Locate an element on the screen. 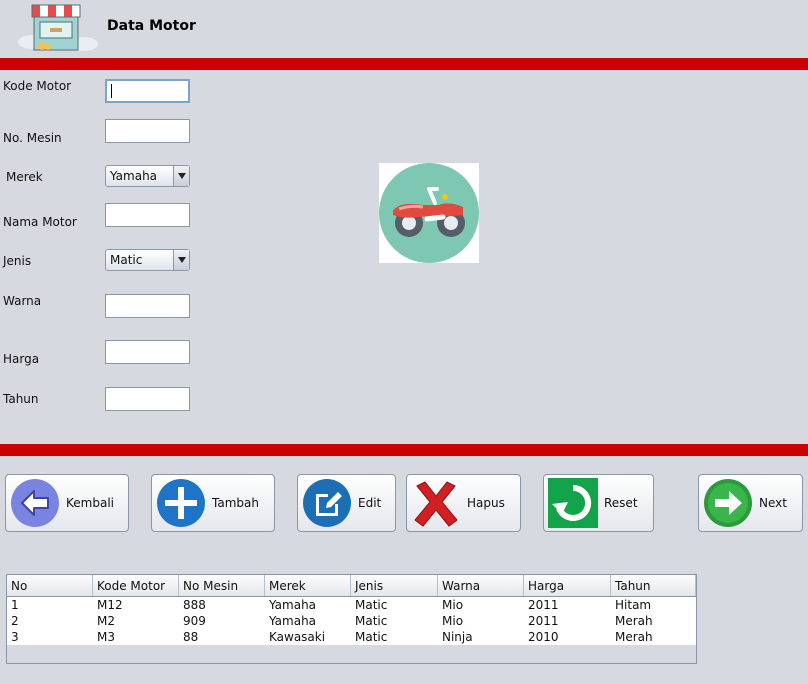 The height and width of the screenshot is (684, 808). table-cell: M3 is located at coordinates (106, 637).